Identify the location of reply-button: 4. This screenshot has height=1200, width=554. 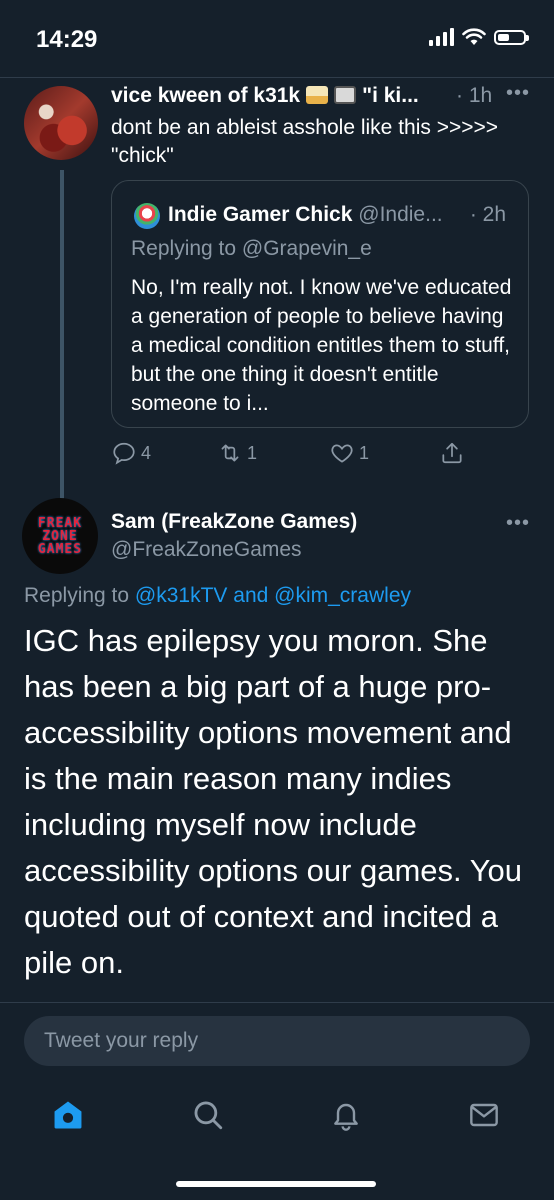
(131, 453).